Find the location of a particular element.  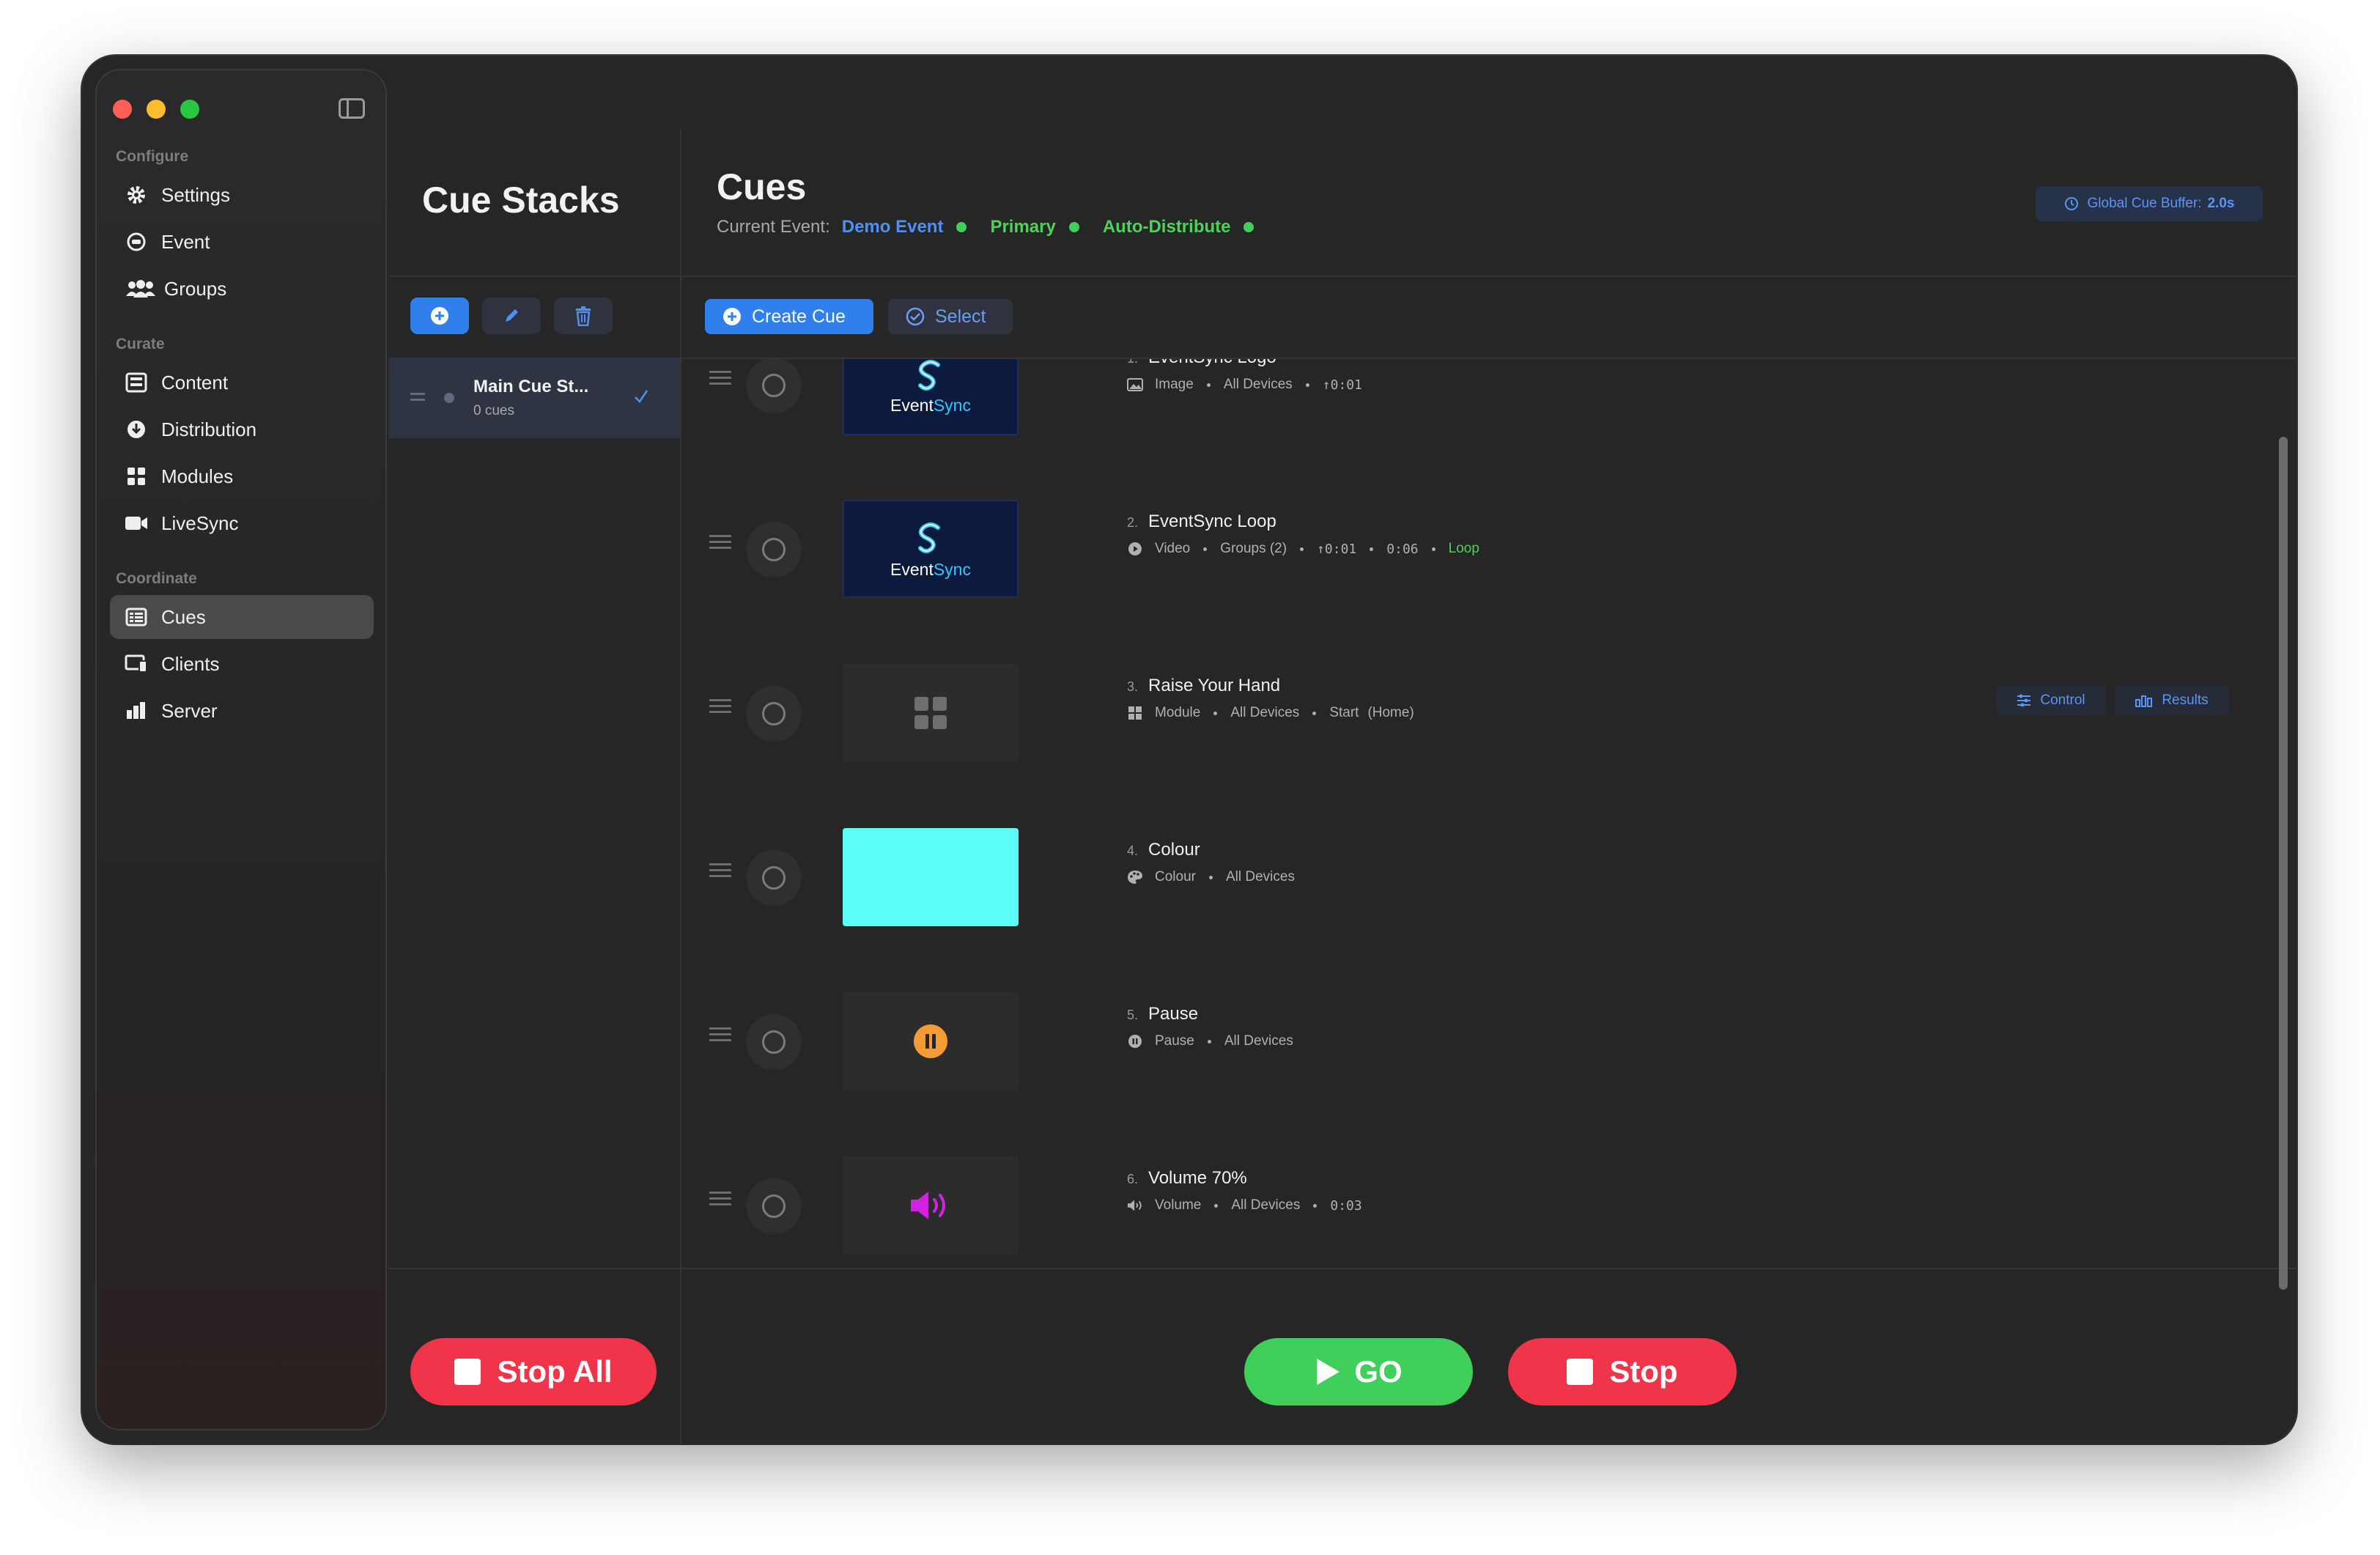

cue-row-5: 5. Pause Pause All Devices is located at coordinates (1450, 1006).